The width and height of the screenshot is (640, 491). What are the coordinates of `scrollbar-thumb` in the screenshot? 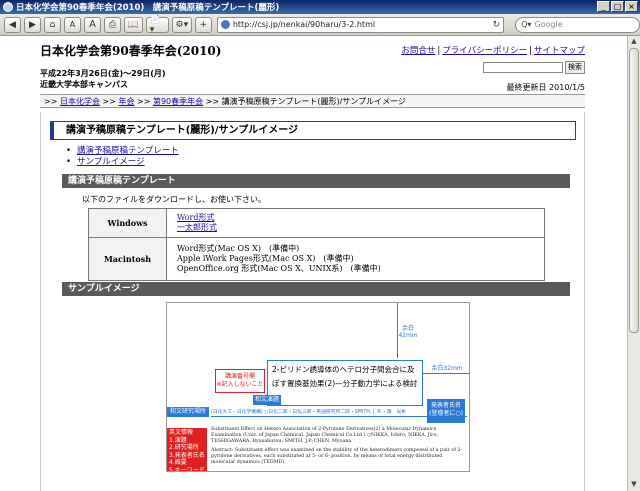 It's located at (634, 190).